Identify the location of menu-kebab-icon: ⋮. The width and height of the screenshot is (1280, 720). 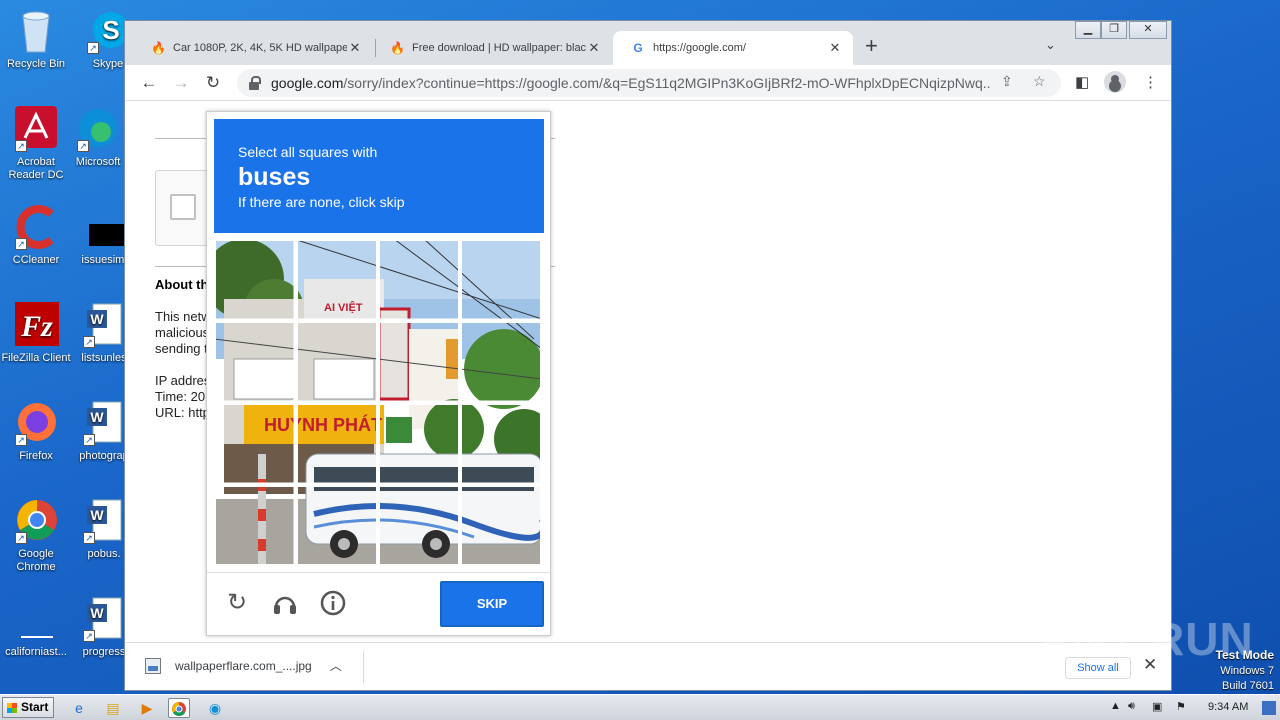
(1150, 82).